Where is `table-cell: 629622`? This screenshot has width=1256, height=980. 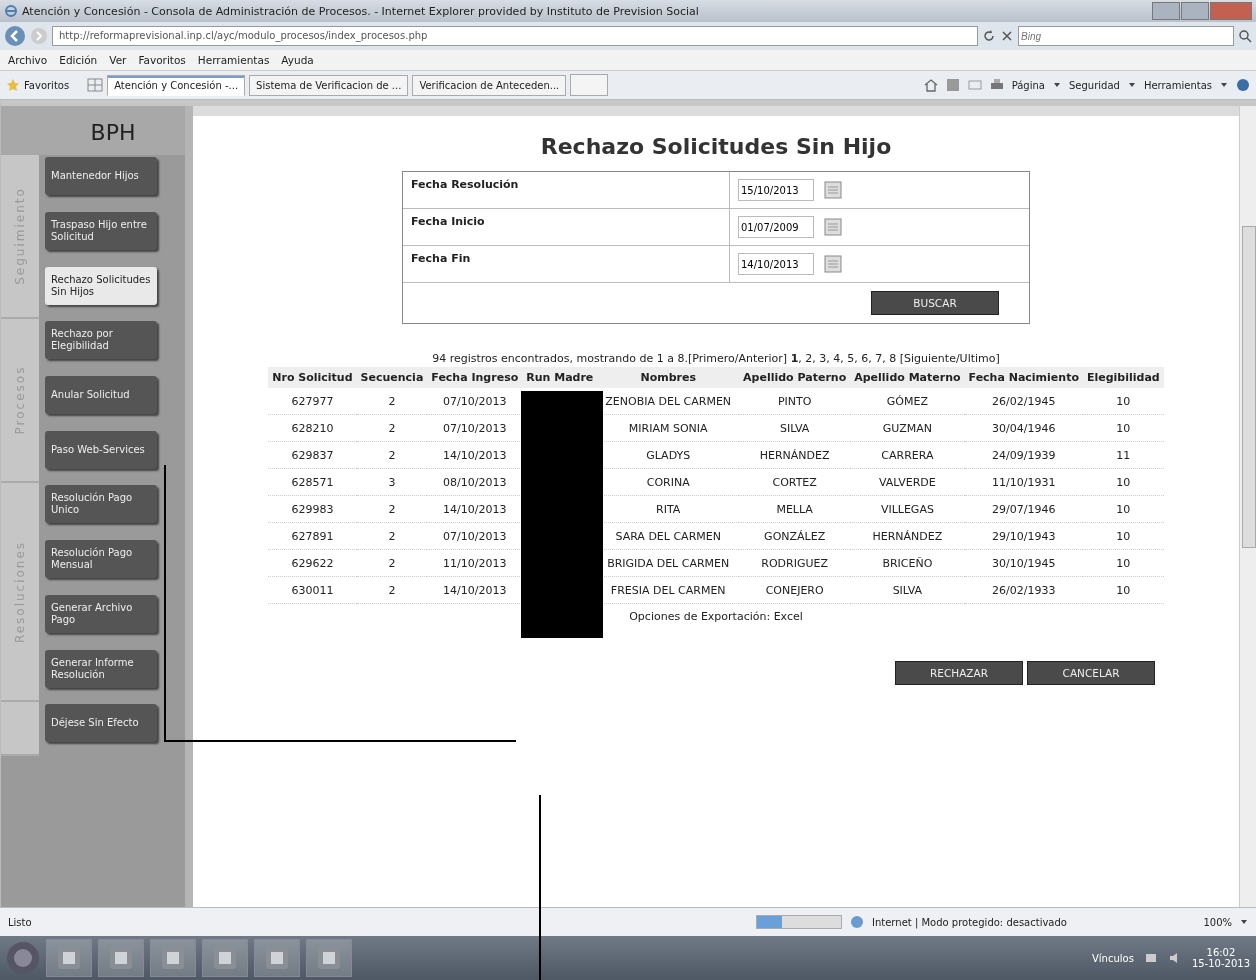
table-cell: 629622 is located at coordinates (312, 563).